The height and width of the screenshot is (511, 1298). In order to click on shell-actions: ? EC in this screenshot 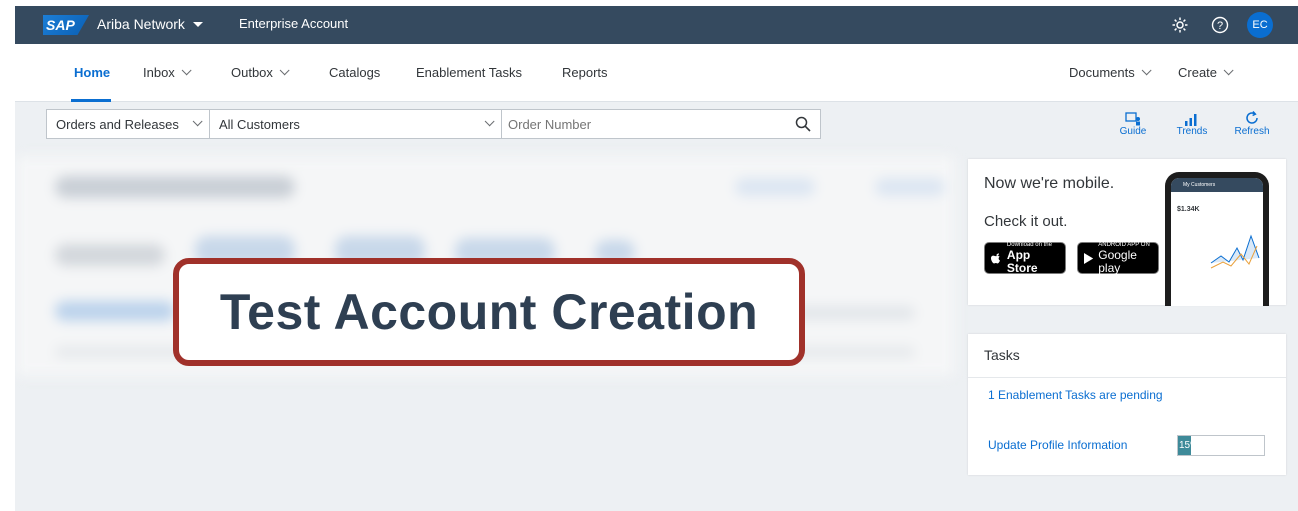, I will do `click(1220, 25)`.